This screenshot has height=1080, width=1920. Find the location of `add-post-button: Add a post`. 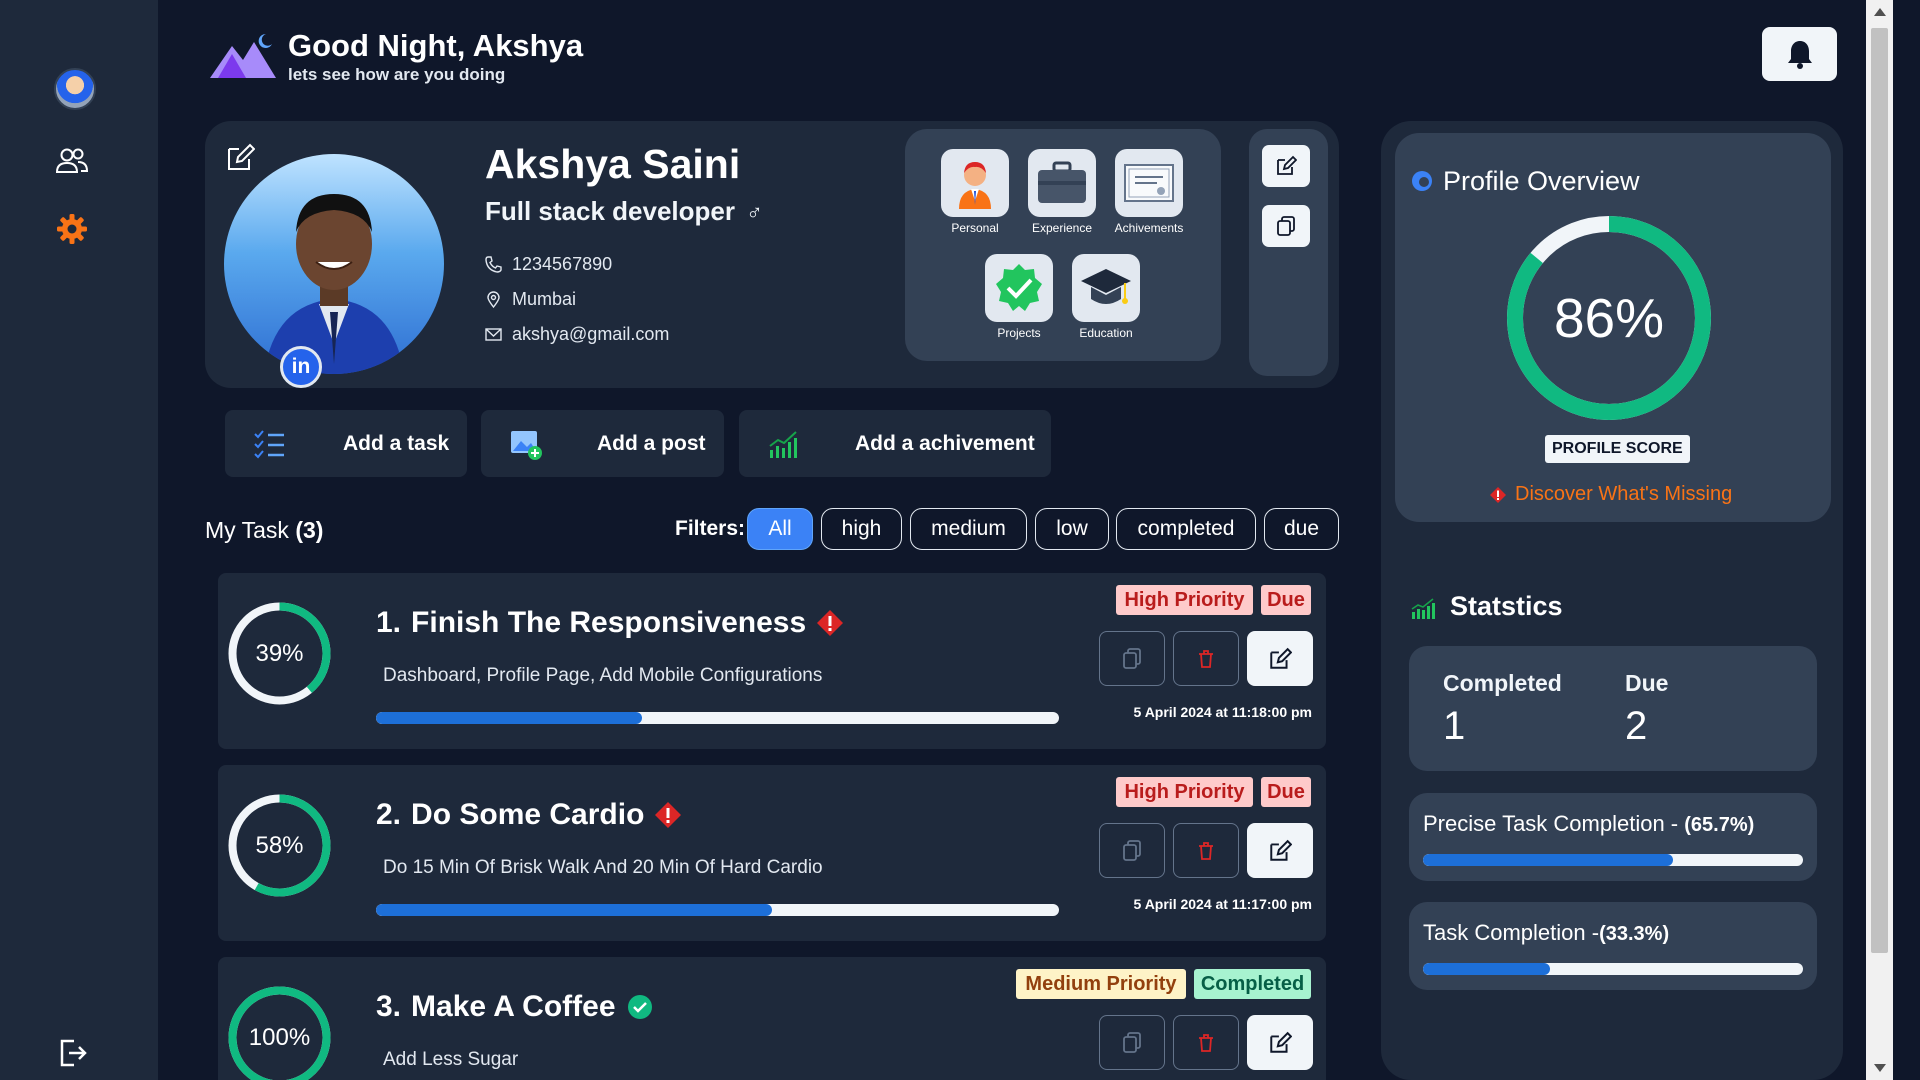

add-post-button: Add a post is located at coordinates (602, 443).